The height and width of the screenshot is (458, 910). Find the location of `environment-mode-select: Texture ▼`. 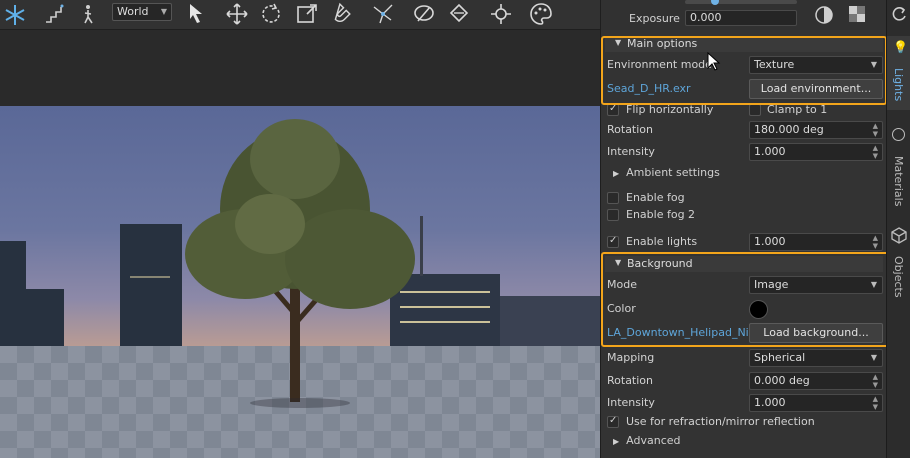

environment-mode-select: Texture ▼ is located at coordinates (816, 65).